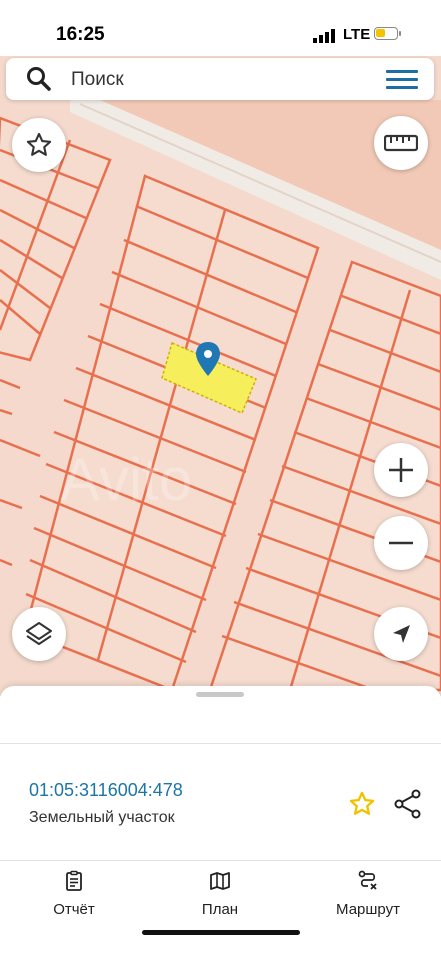 The image size is (441, 960). I want to click on menu-icon, so click(402, 80).